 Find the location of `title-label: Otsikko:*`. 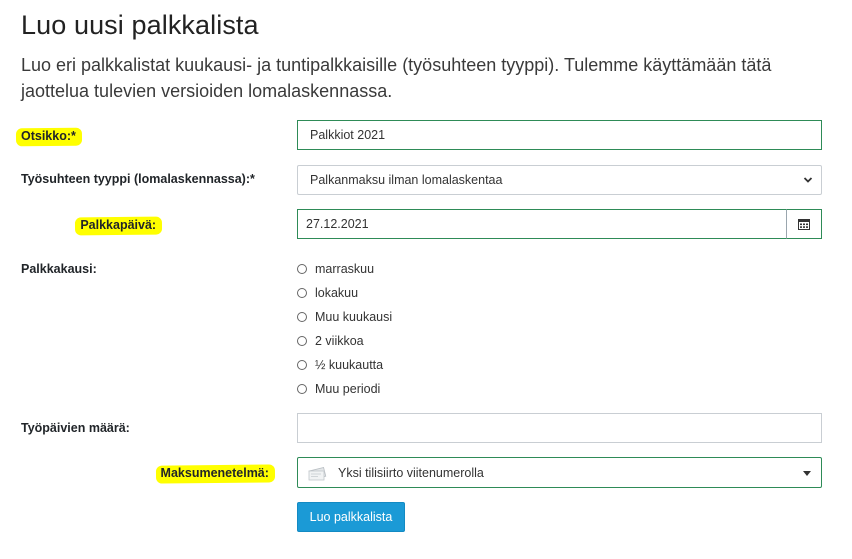

title-label: Otsikko:* is located at coordinates (48, 136).